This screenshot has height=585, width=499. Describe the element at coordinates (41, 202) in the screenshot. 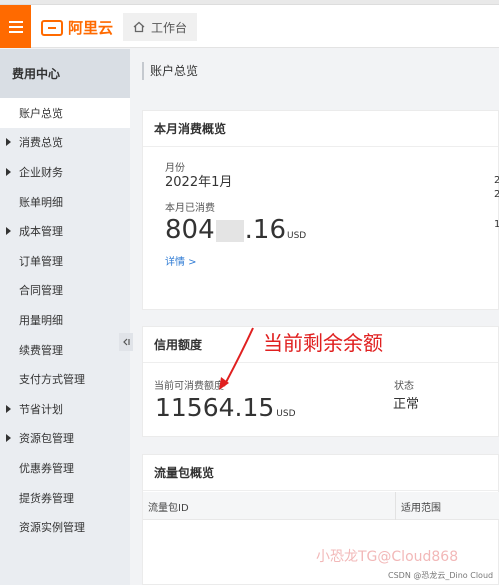

I see `sidebar-item-label: 账单明细` at that location.